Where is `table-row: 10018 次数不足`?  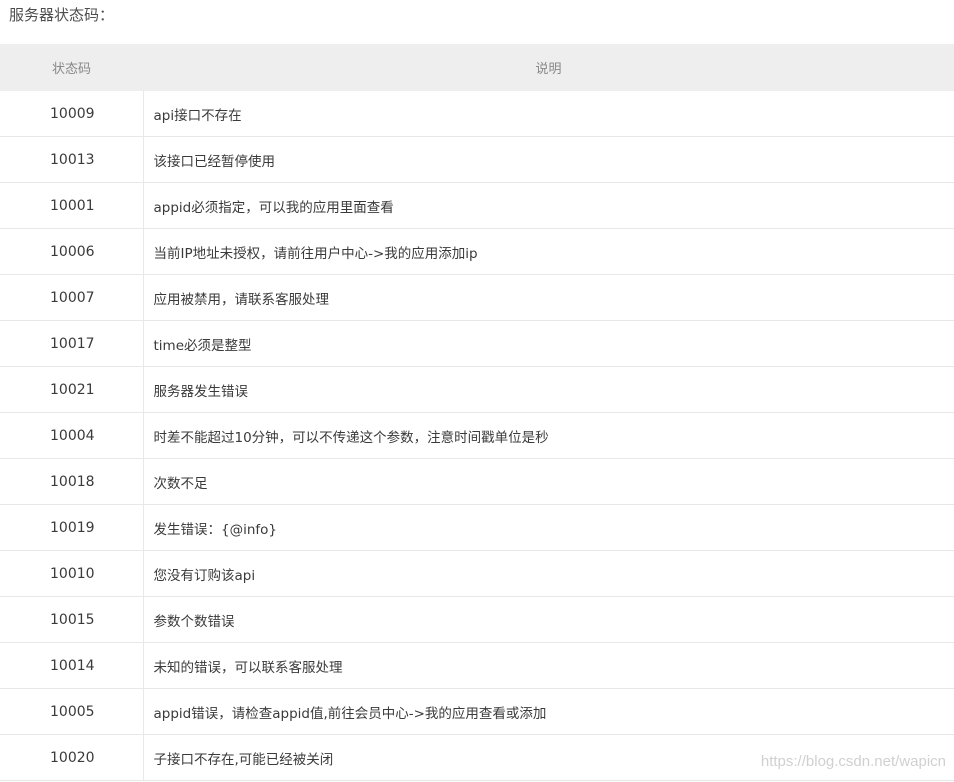
table-row: 10018 次数不足 is located at coordinates (477, 481).